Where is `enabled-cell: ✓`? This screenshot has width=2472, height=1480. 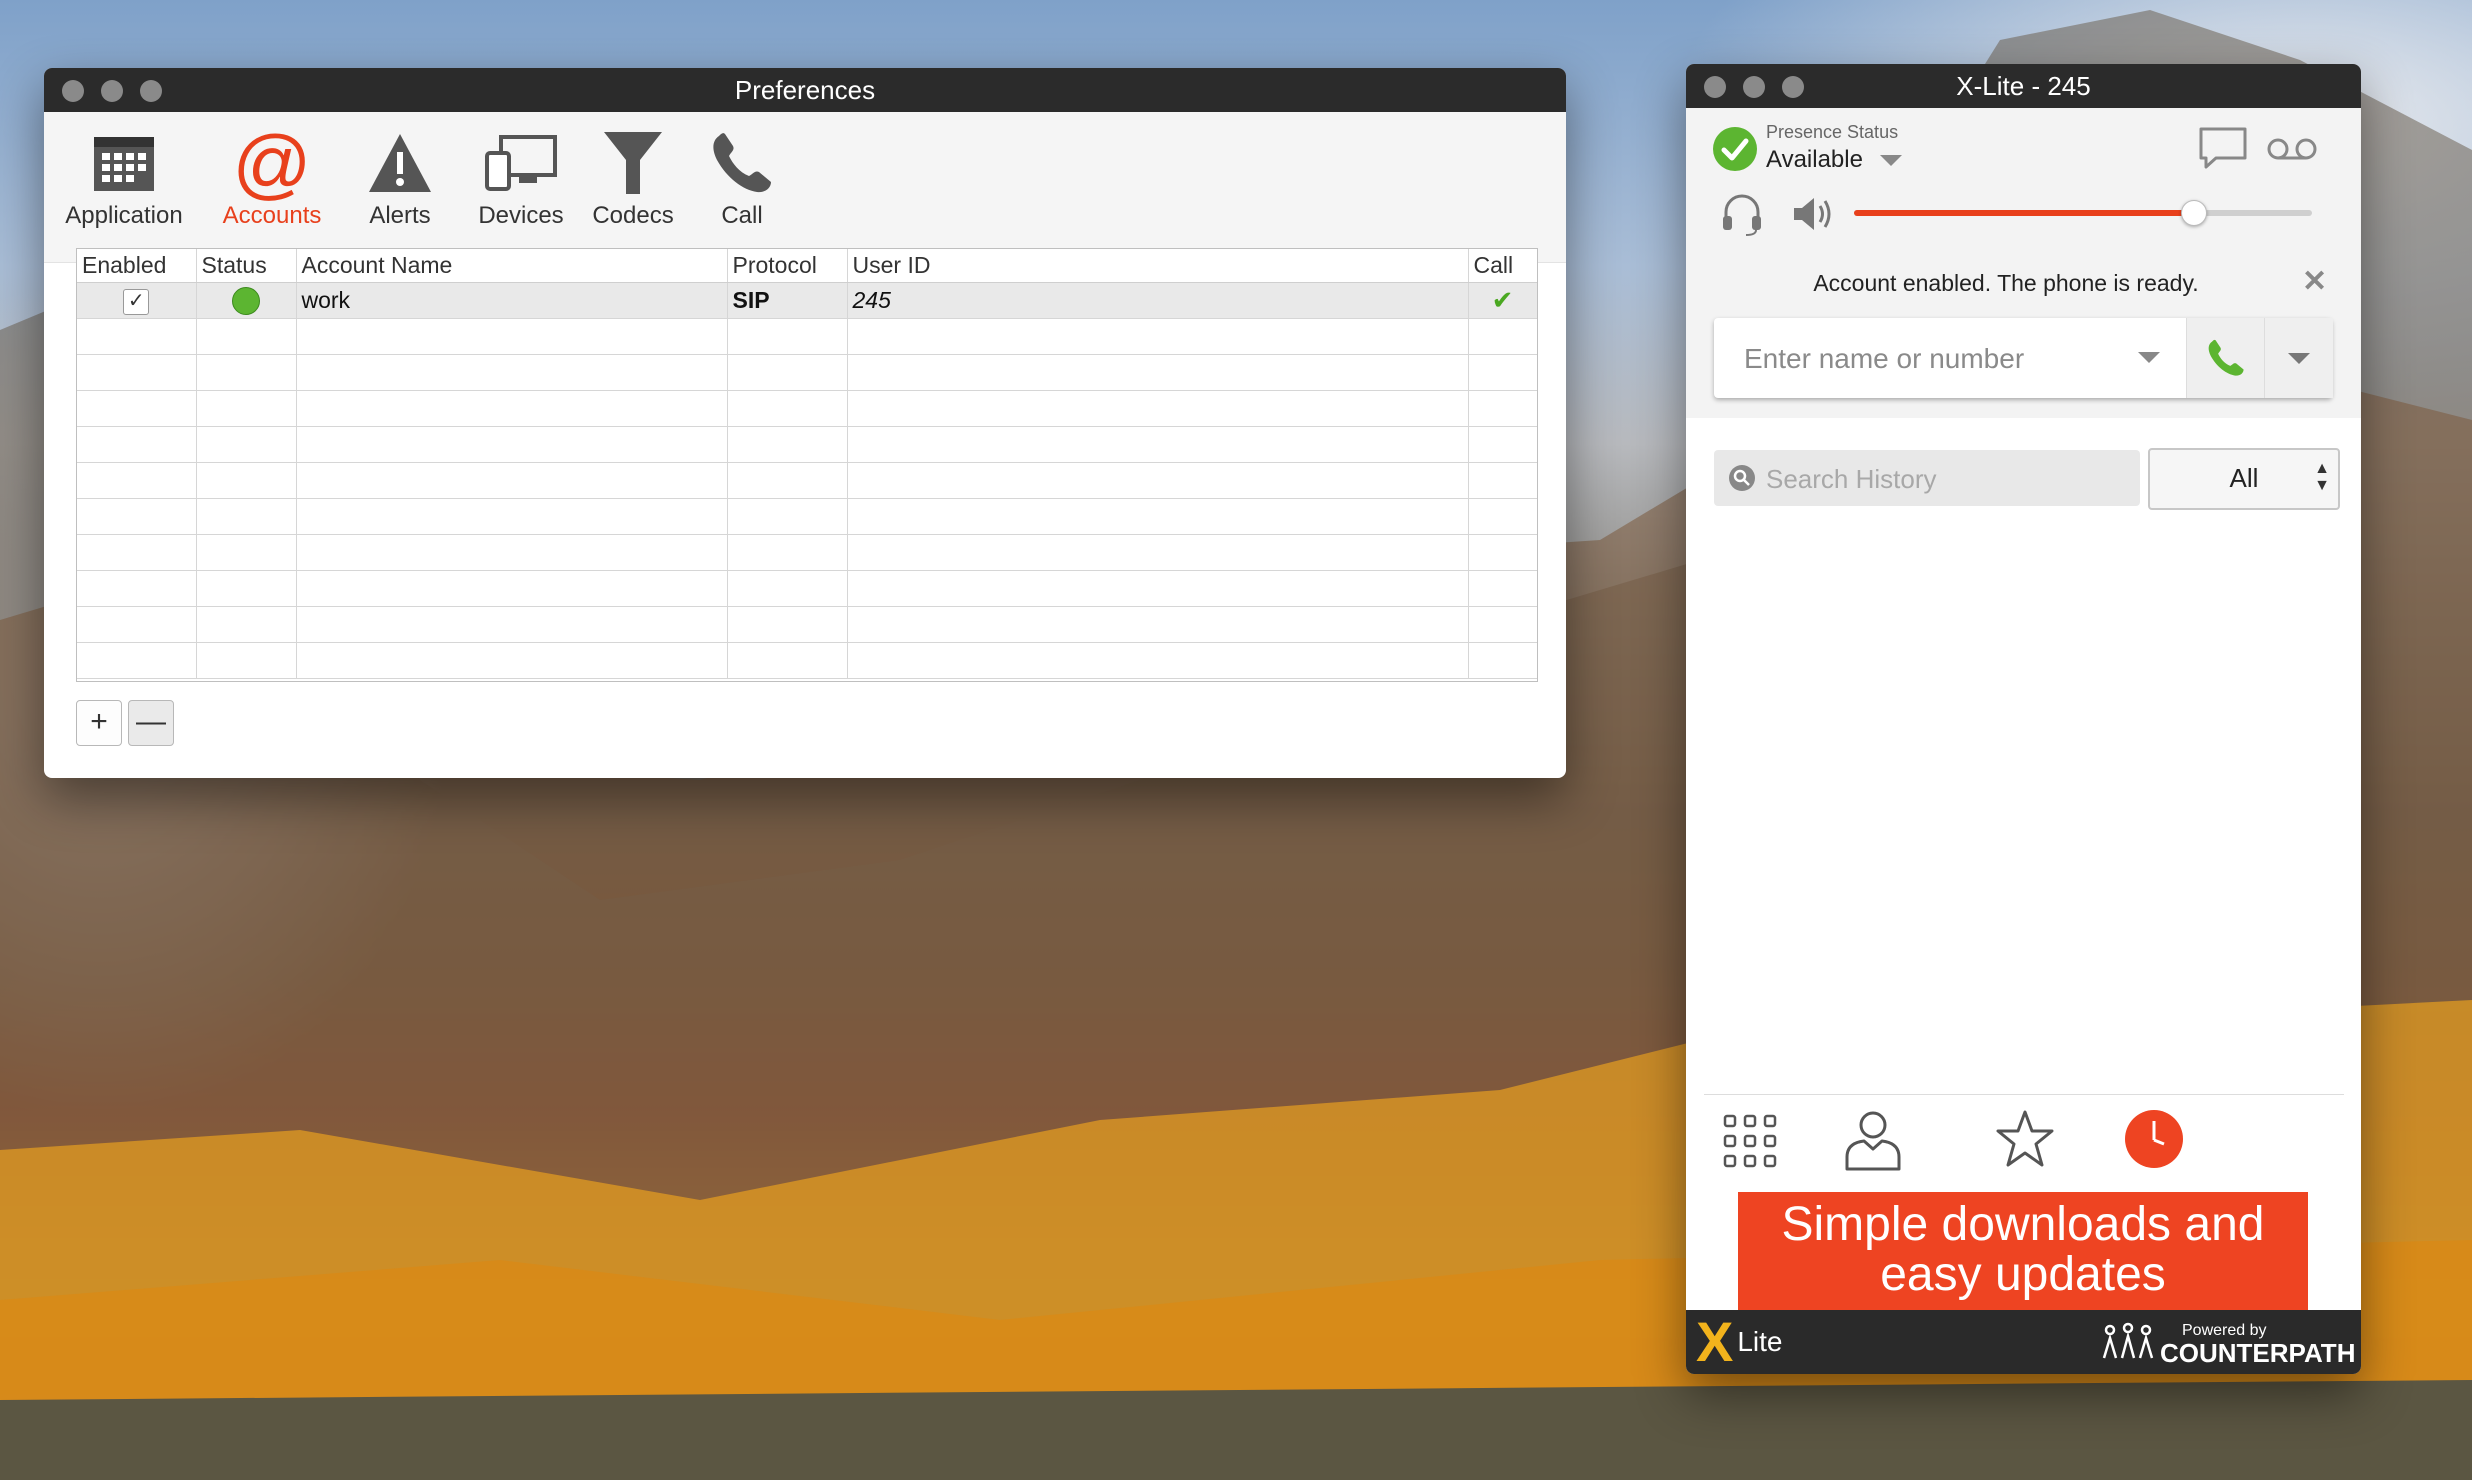 enabled-cell: ✓ is located at coordinates (137, 300).